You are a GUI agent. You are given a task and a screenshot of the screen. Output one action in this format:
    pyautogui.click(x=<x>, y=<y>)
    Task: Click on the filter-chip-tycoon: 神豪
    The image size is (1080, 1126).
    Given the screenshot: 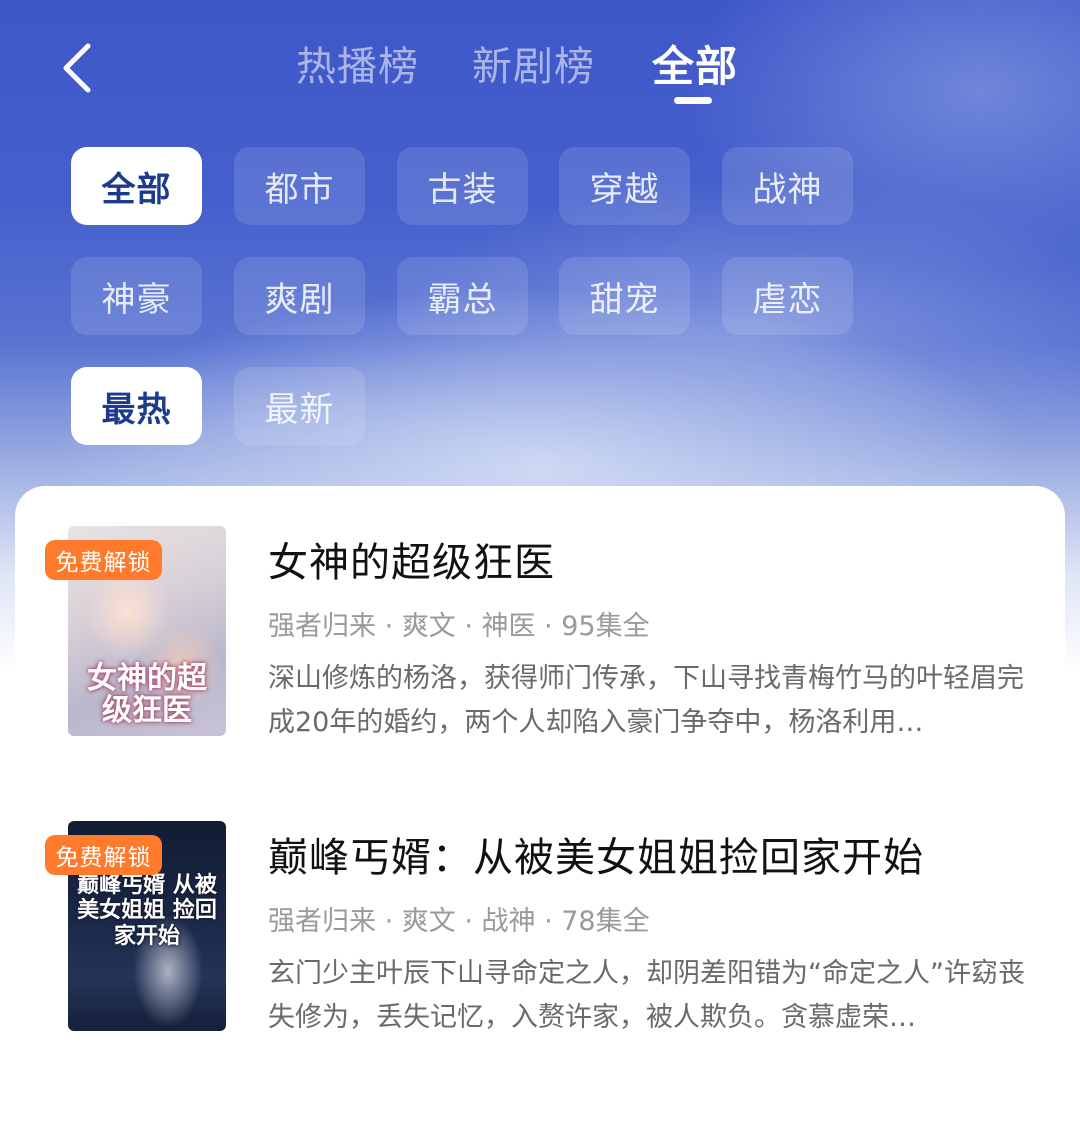 What is the action you would take?
    pyautogui.click(x=136, y=296)
    